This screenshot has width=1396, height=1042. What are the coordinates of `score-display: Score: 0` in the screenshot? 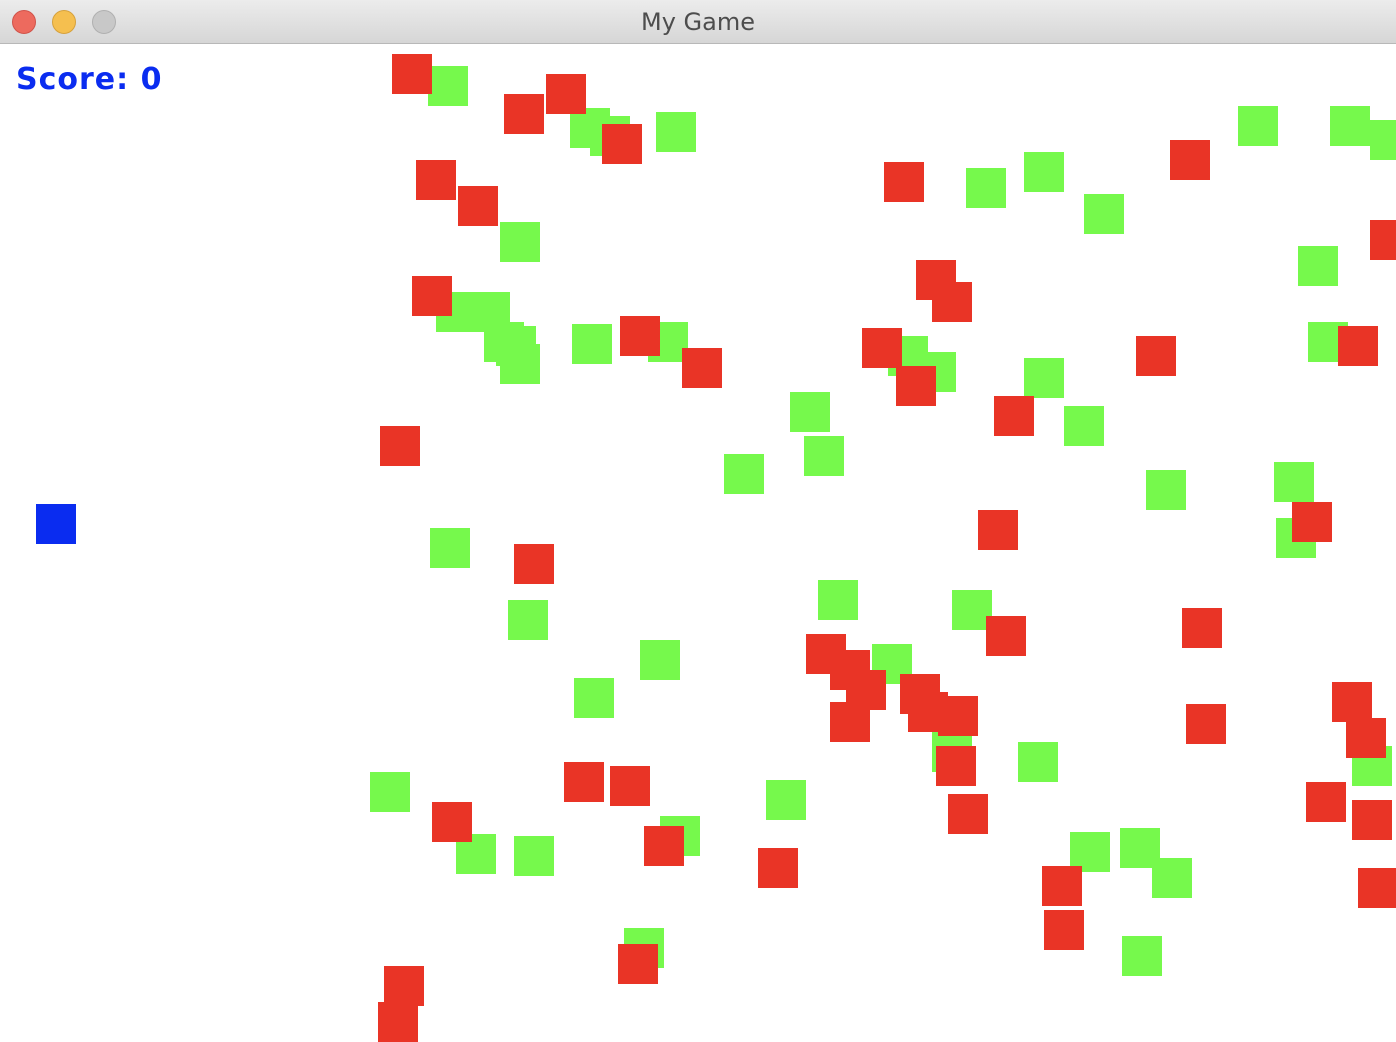 It's located at (89, 79).